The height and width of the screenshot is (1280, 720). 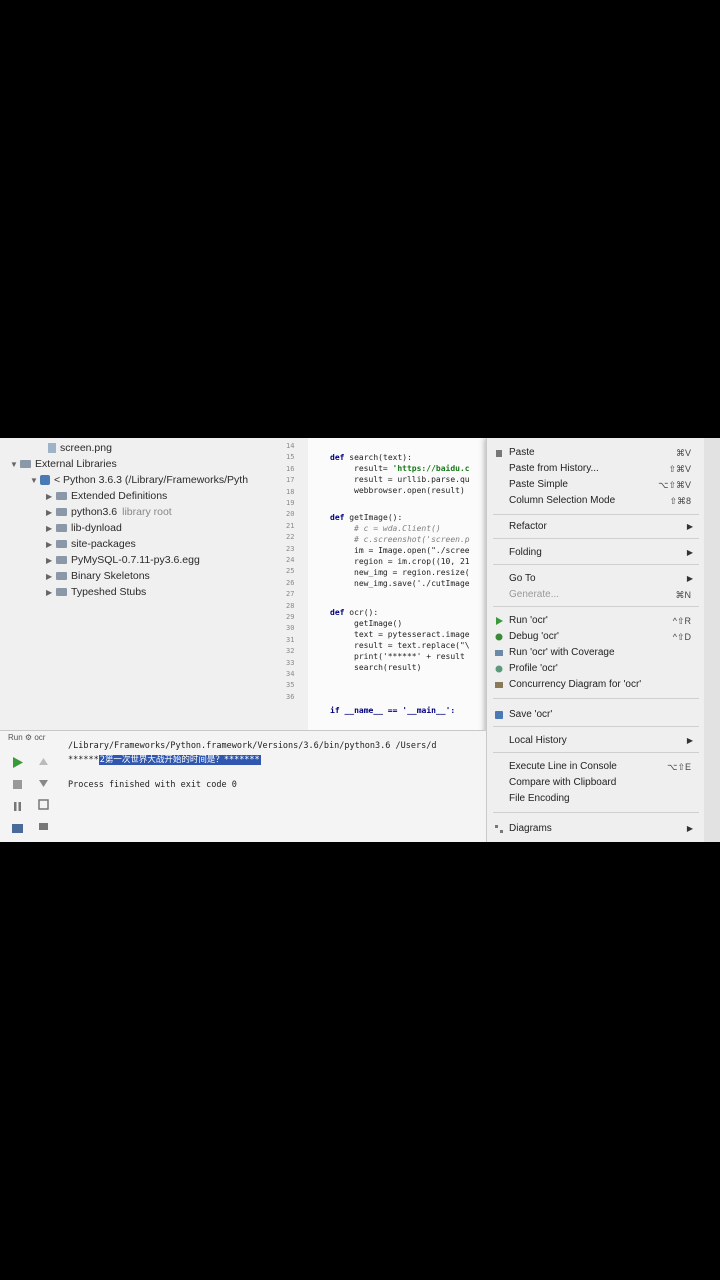 What do you see at coordinates (290, 491) in the screenshot?
I see `line-number: 18` at bounding box center [290, 491].